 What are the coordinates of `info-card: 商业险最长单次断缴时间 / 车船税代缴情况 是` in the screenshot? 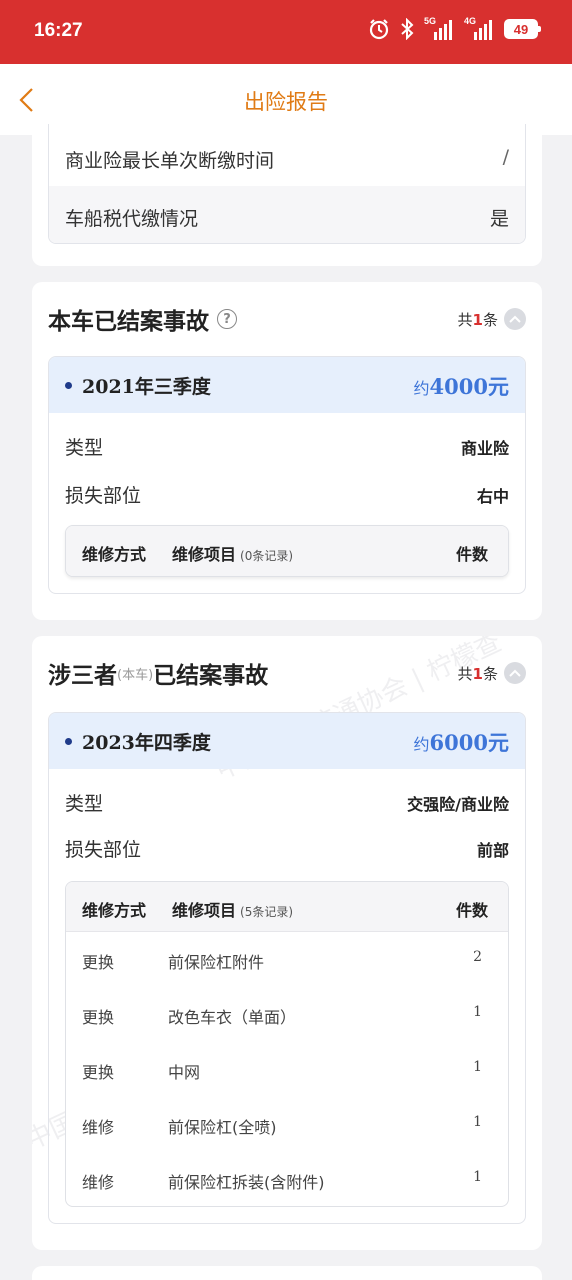 It's located at (287, 195).